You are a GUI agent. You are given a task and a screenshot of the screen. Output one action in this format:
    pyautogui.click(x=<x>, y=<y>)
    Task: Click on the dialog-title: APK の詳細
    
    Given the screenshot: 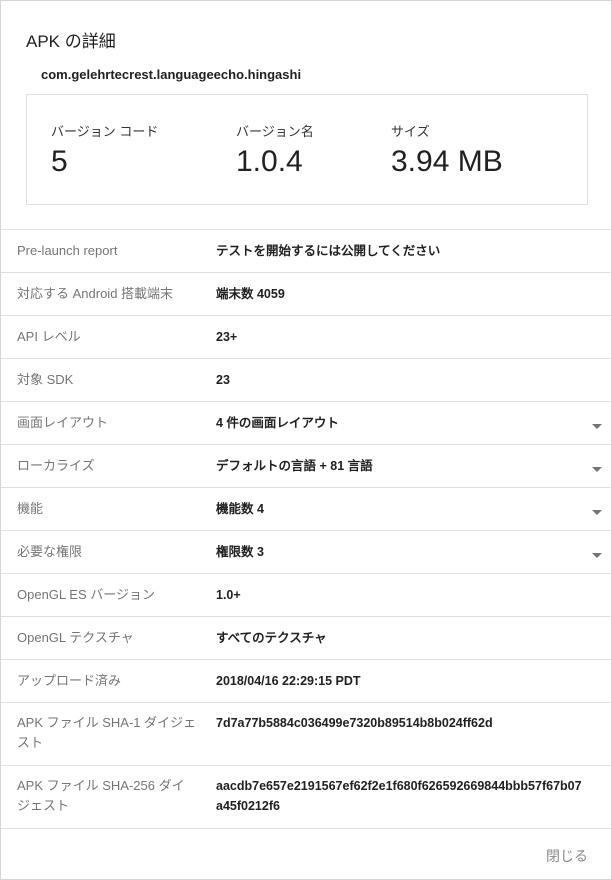 What is the action you would take?
    pyautogui.click(x=71, y=41)
    